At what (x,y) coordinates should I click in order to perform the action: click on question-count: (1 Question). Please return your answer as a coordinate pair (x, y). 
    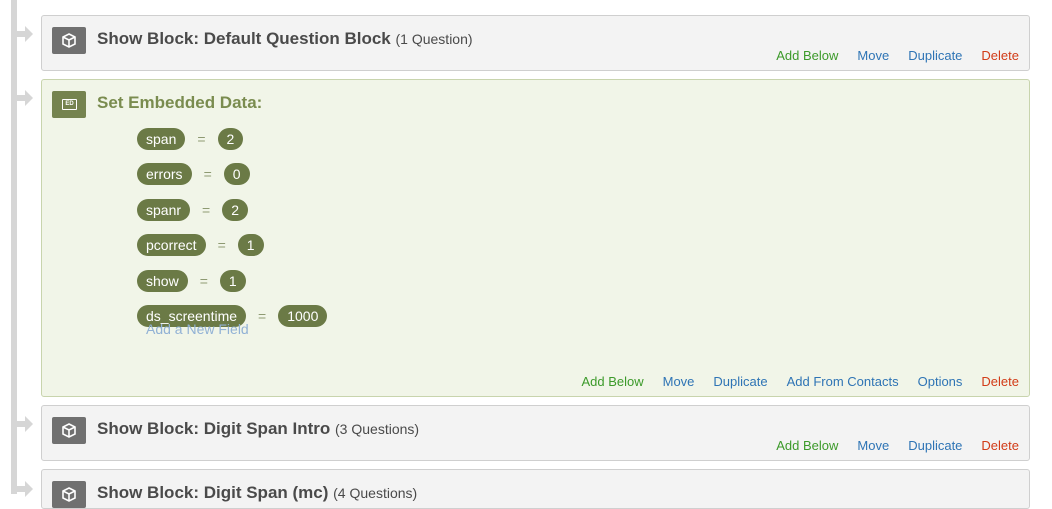
    Looking at the image, I should click on (434, 39).